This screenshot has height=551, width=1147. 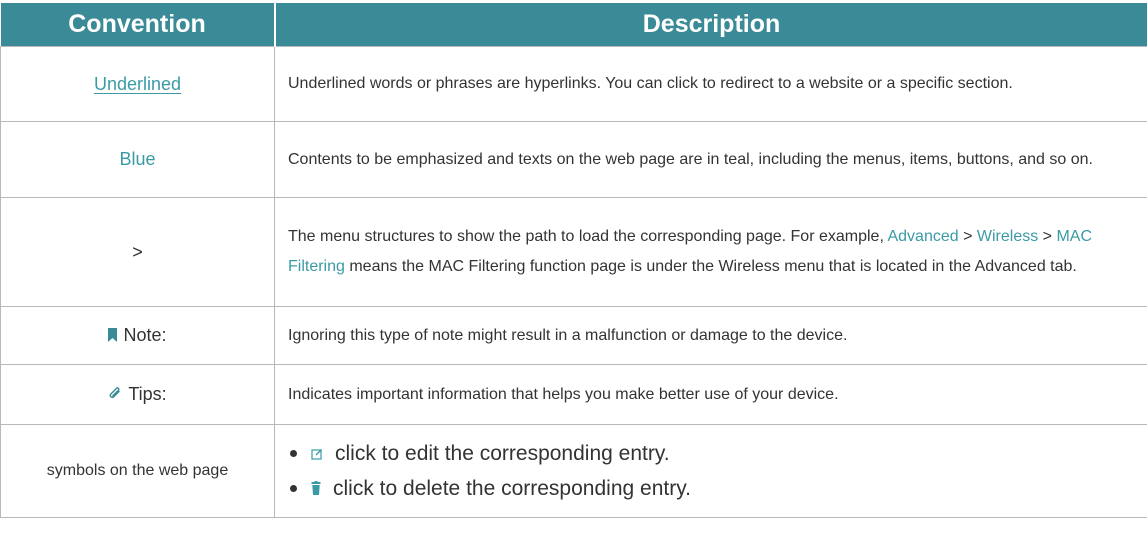 What do you see at coordinates (512, 488) in the screenshot?
I see `delete-description: click to delete the corresponding entry.` at bounding box center [512, 488].